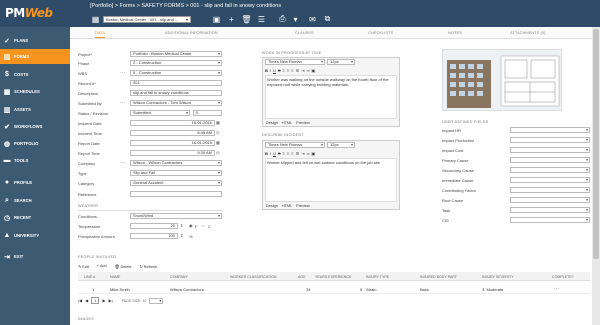 This screenshot has width=600, height=325. Describe the element at coordinates (312, 19) in the screenshot. I see `mail-icon: ✉` at that location.